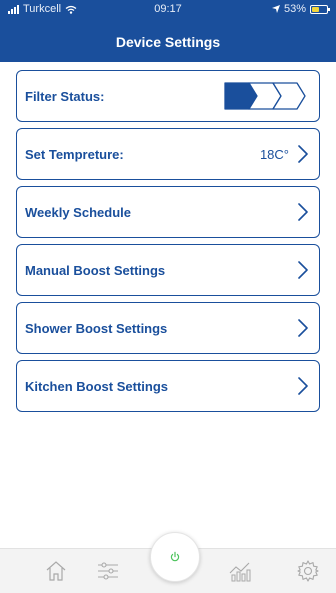 The height and width of the screenshot is (593, 336). I want to click on battery-percent: 53%, so click(294, 9).